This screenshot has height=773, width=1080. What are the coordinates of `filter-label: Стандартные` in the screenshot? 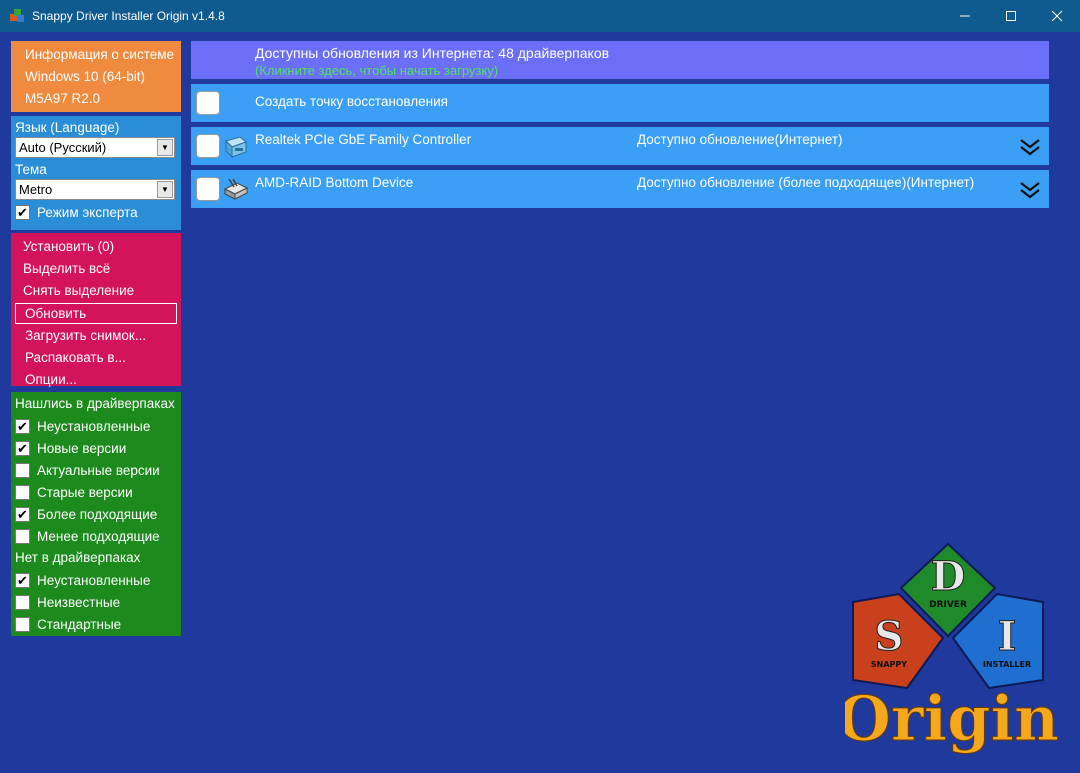 It's located at (79, 624).